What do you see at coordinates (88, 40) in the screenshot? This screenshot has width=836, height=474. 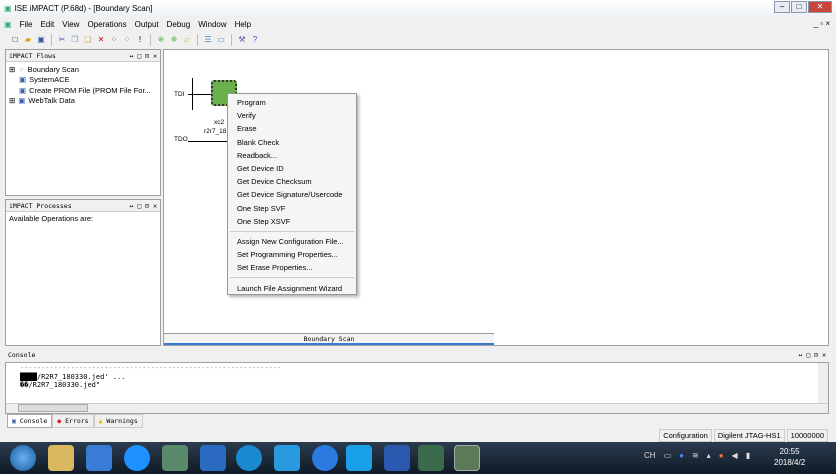 I see `paste-icon: ❏` at bounding box center [88, 40].